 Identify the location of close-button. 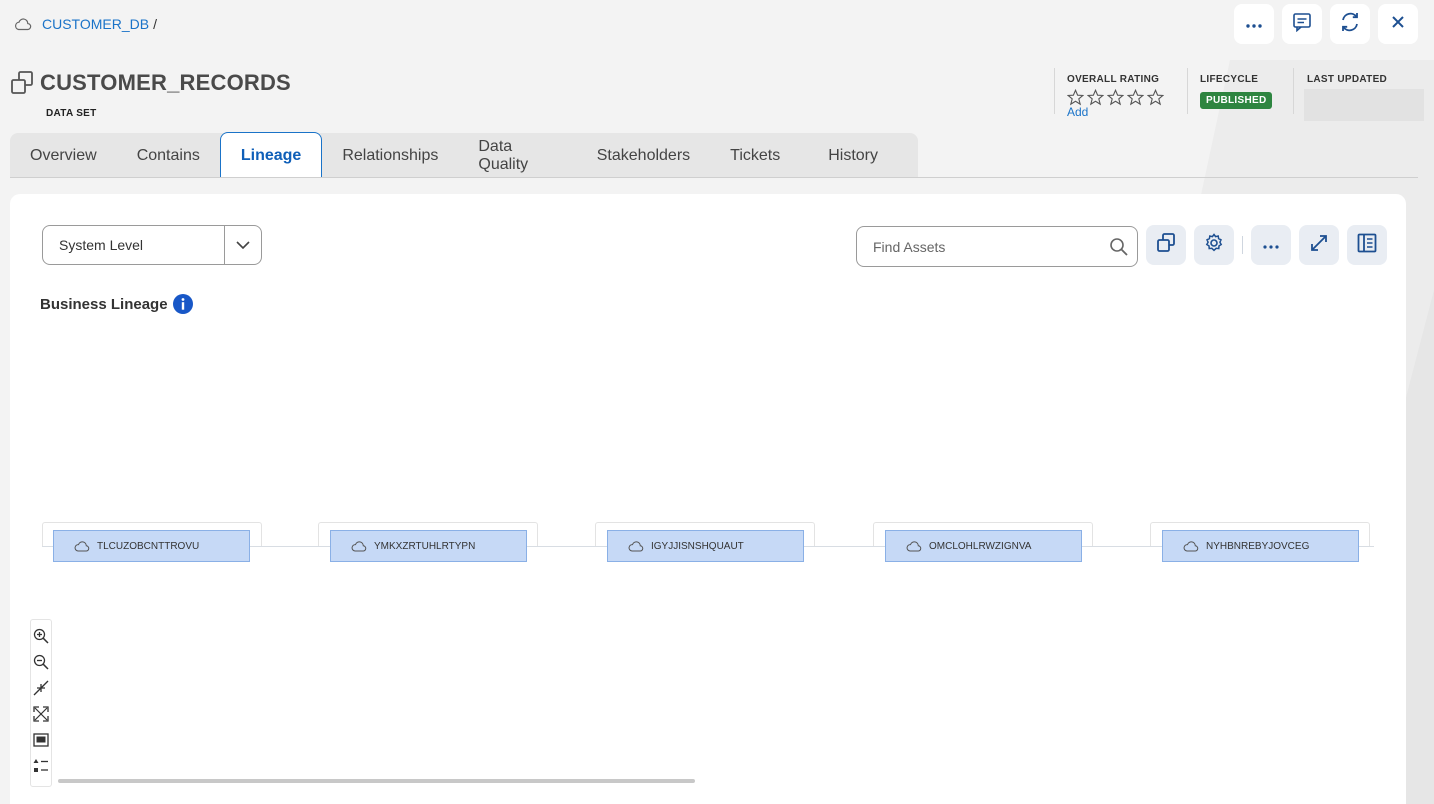
(1398, 24).